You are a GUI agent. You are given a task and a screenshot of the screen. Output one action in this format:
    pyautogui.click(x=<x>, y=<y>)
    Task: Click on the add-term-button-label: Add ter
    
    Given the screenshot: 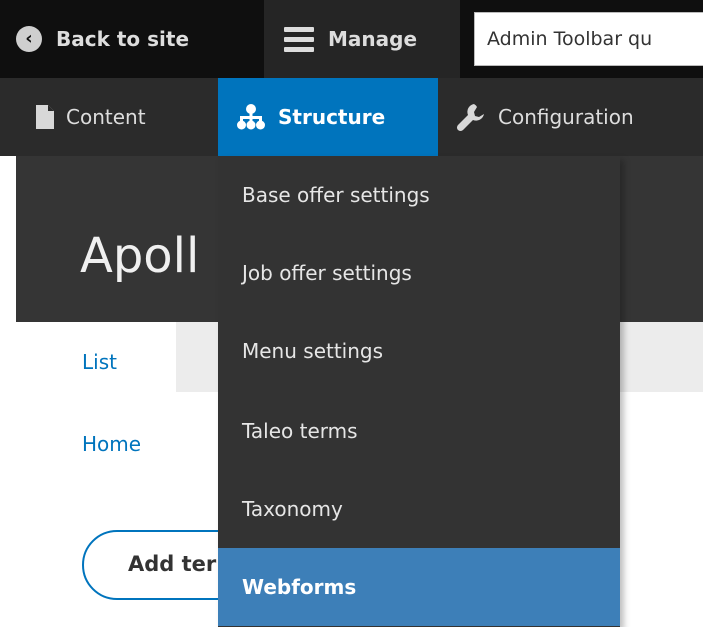 What is the action you would take?
    pyautogui.click(x=172, y=564)
    